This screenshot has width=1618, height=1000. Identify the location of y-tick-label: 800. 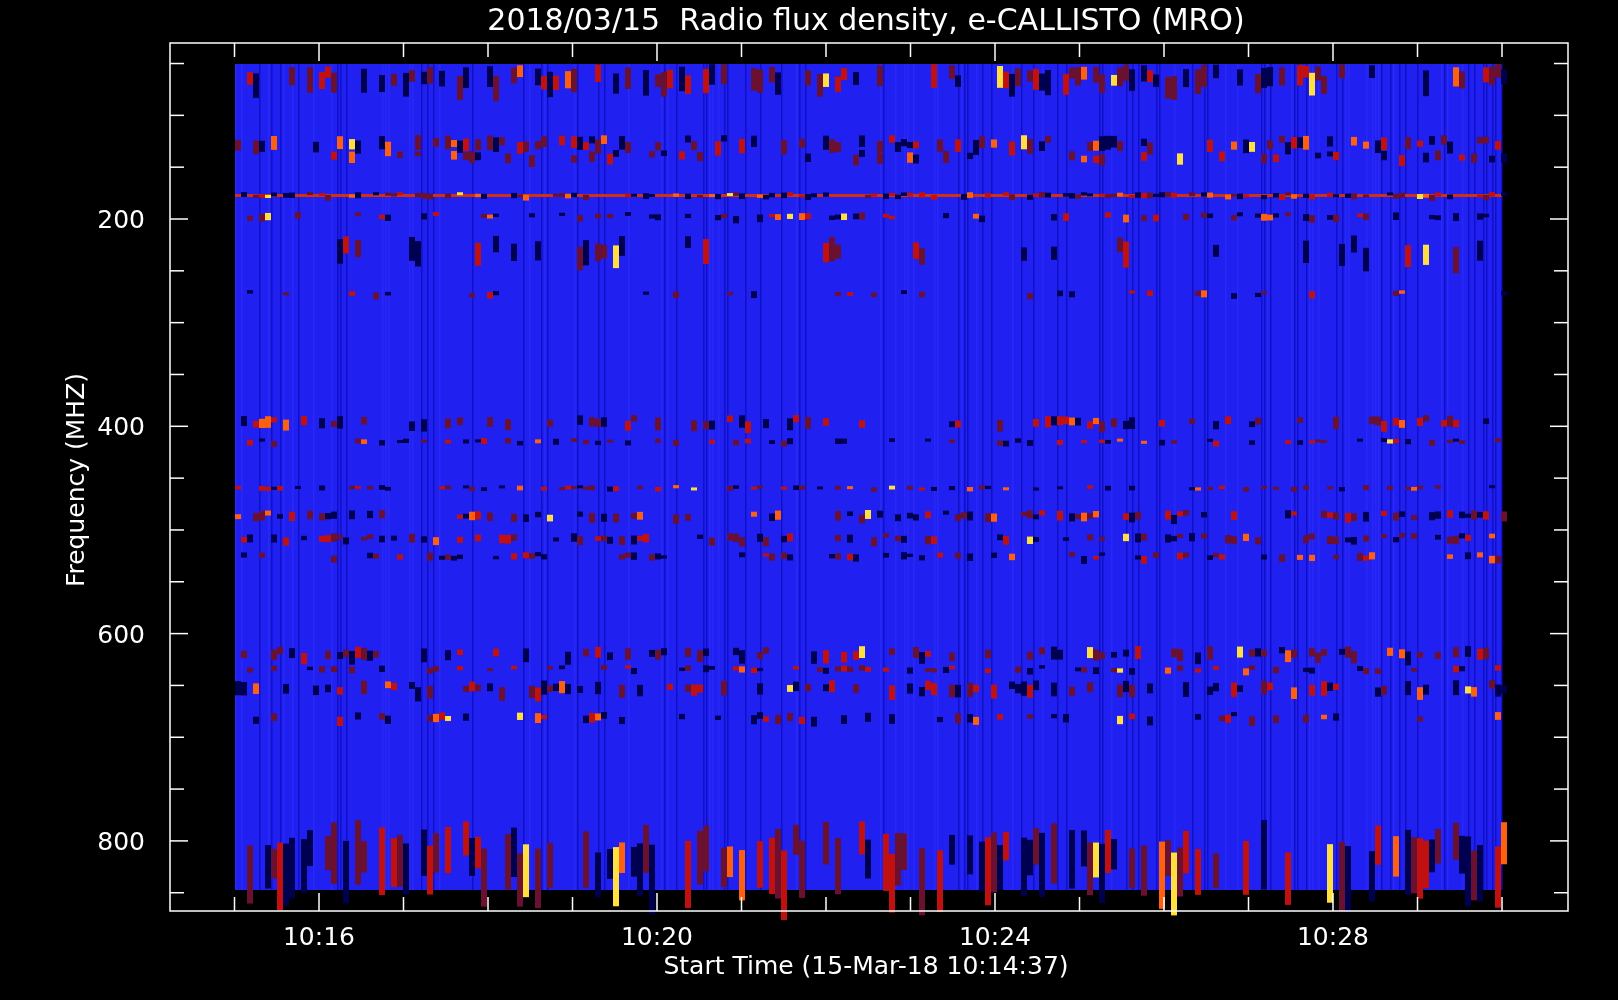
(121, 841).